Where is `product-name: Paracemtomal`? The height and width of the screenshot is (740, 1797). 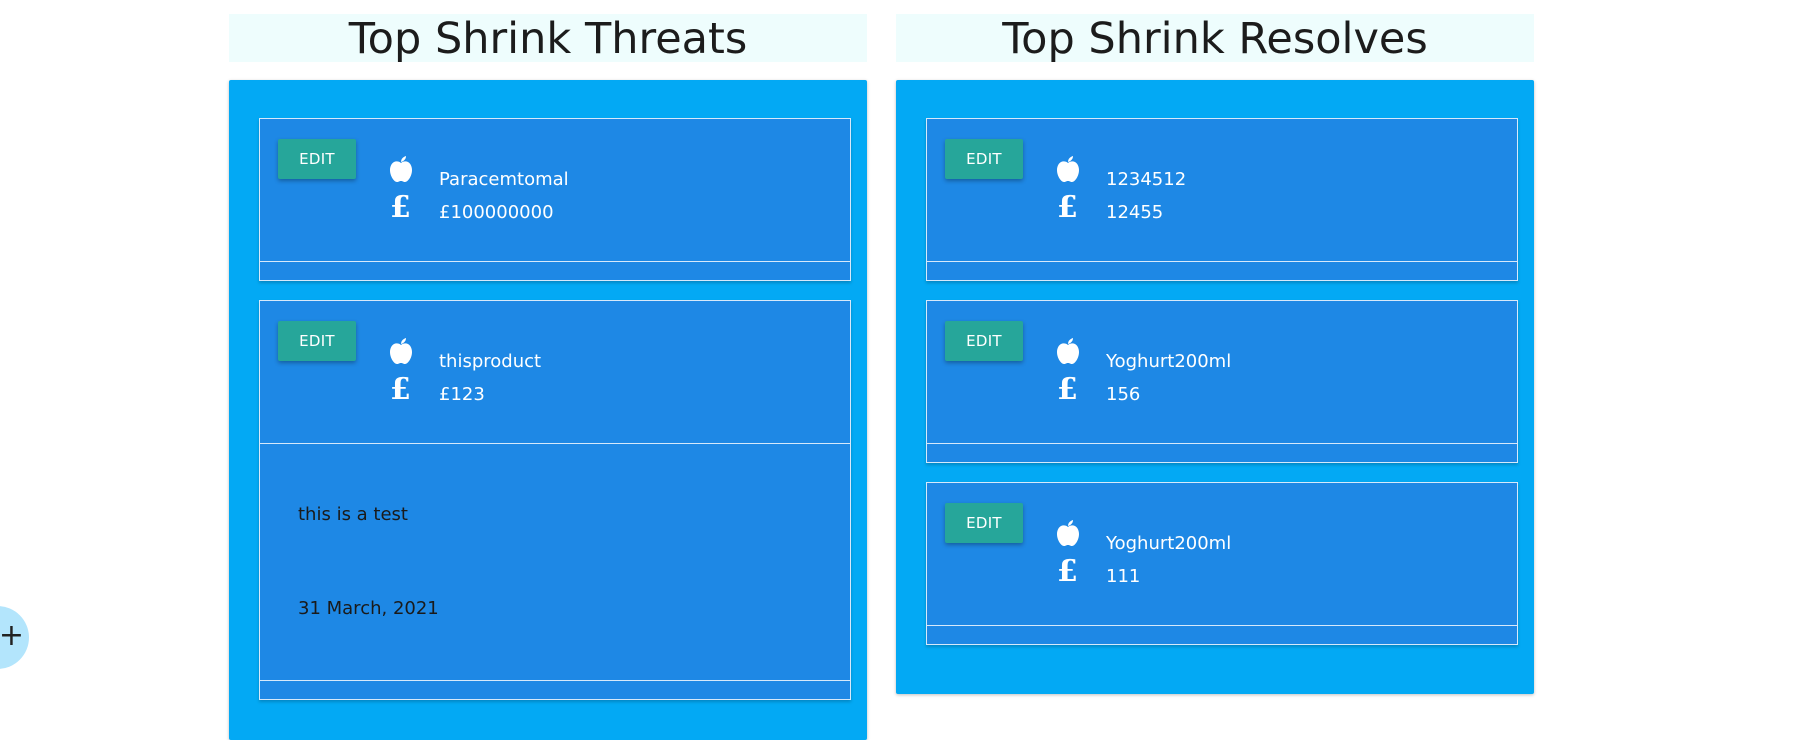 product-name: Paracemtomal is located at coordinates (504, 179).